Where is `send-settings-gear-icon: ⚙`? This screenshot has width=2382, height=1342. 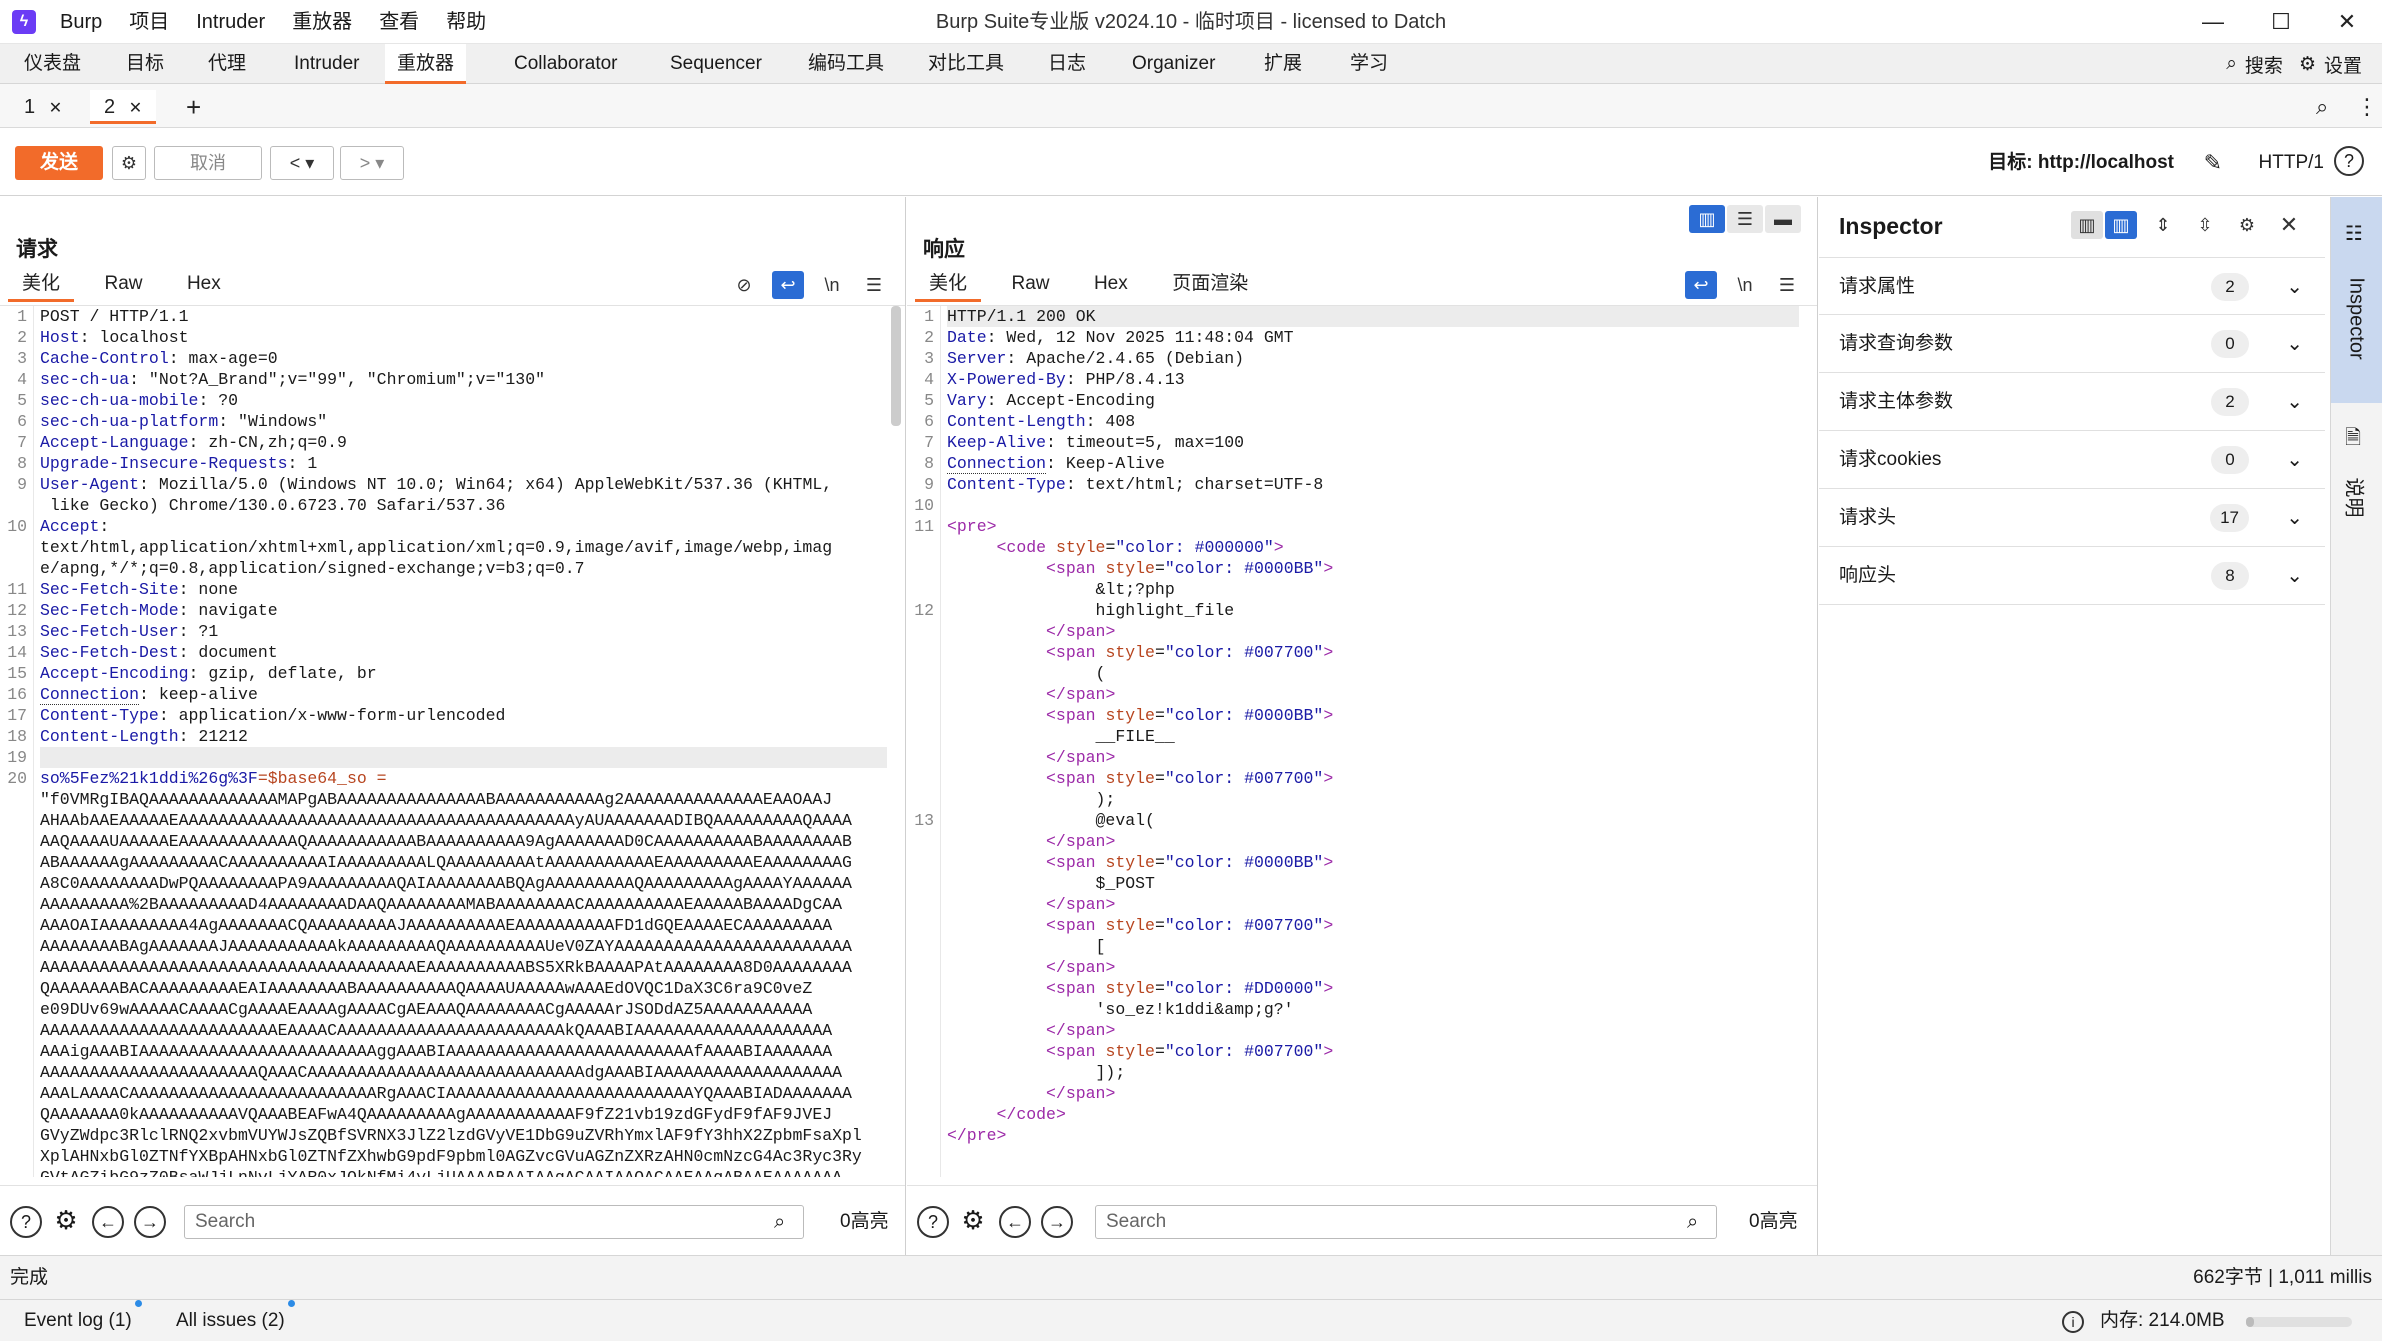 send-settings-gear-icon: ⚙ is located at coordinates (129, 163).